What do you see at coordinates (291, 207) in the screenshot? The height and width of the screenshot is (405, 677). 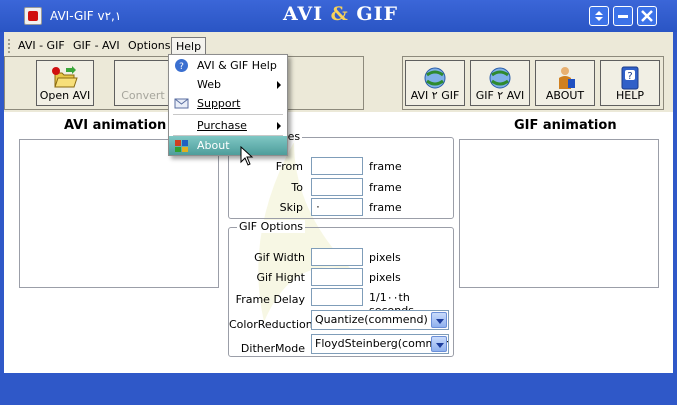 I see `skip-label: Skip` at bounding box center [291, 207].